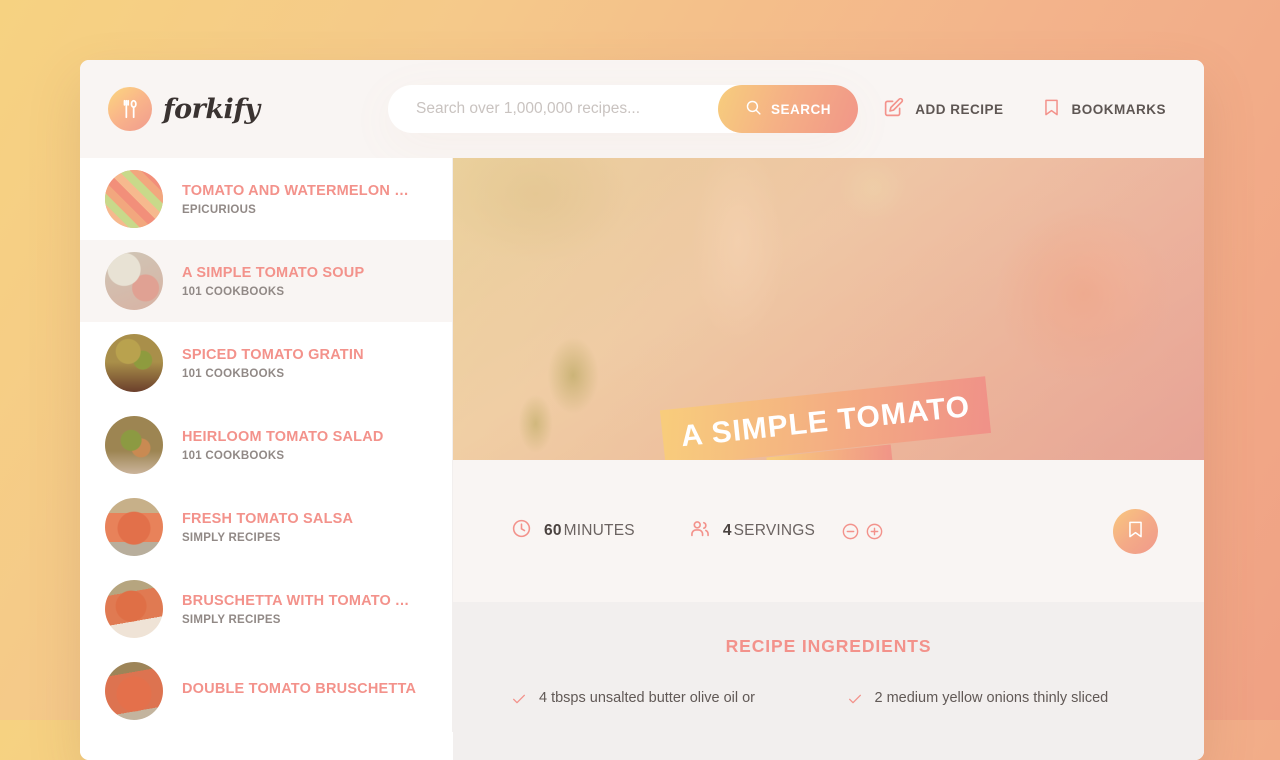  I want to click on search-input, so click(567, 109).